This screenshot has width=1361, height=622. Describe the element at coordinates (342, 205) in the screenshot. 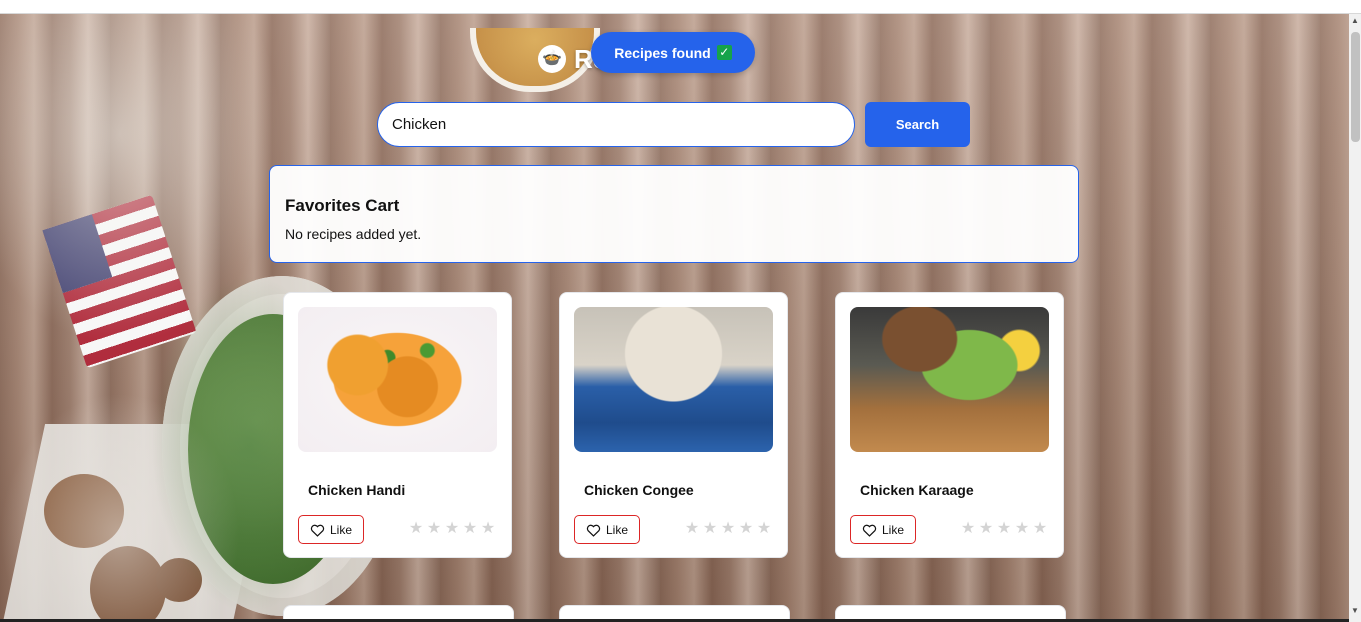

I see `favorites-cart-title: Favorites Cart` at that location.